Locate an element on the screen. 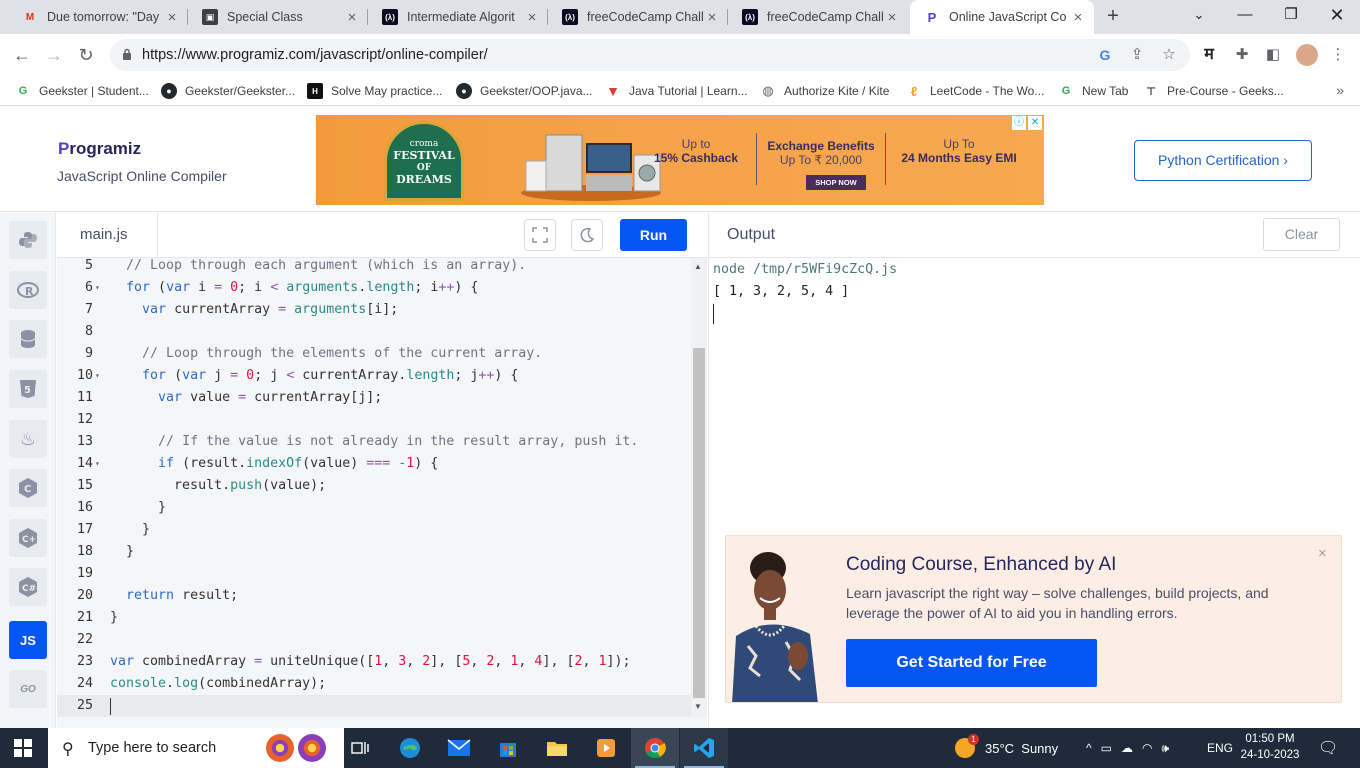  code-line: 14 ▾ if (result.indexOf(value) === -1) { is located at coordinates (374, 464).